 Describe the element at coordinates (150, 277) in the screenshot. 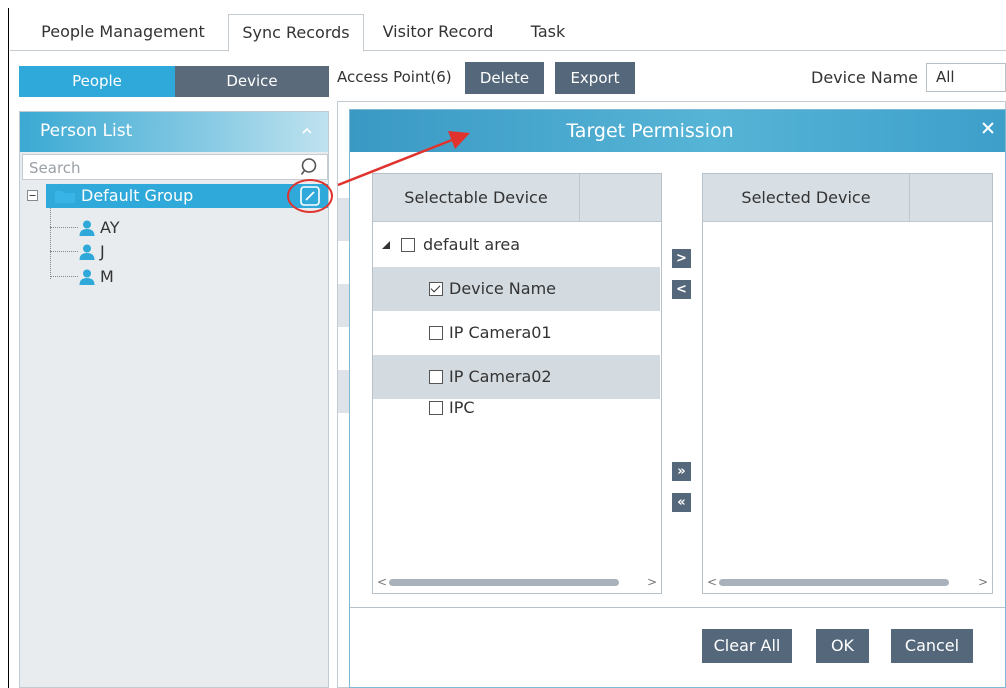

I see `tree-person-item: M` at that location.